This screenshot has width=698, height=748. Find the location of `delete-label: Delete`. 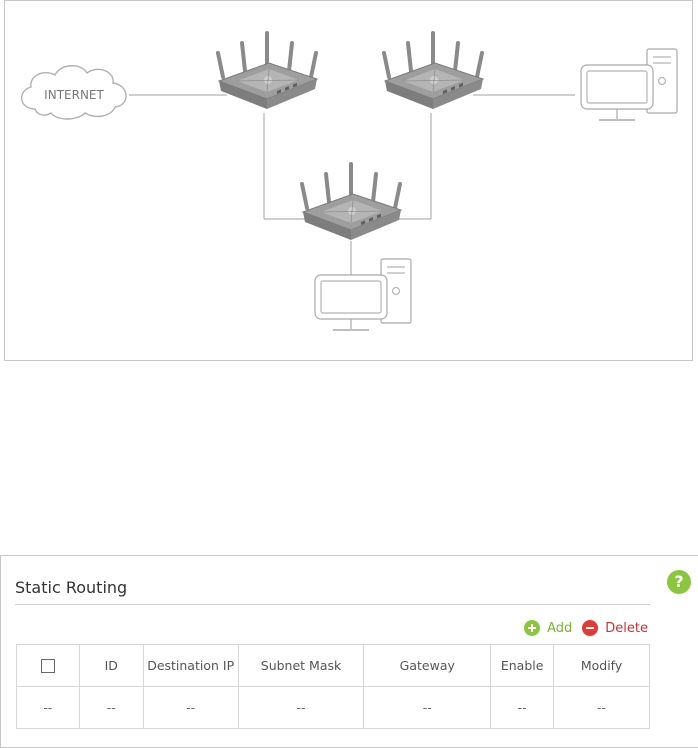

delete-label: Delete is located at coordinates (626, 628).